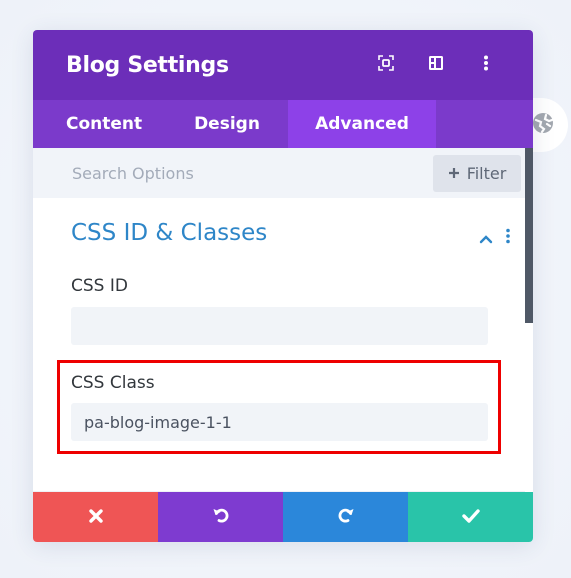  I want to click on modal-header: Blog Settings, so click(283, 65).